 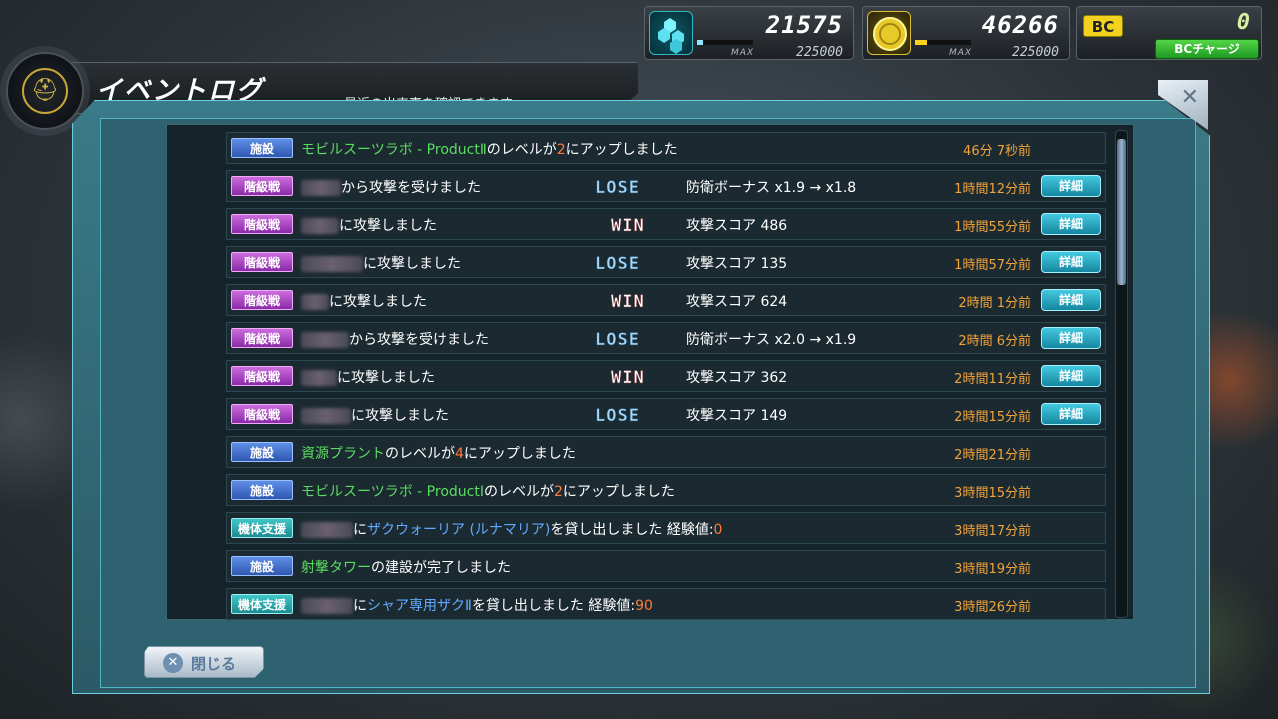 I want to click on battle-score: 攻撃スコア 486, so click(x=737, y=226).